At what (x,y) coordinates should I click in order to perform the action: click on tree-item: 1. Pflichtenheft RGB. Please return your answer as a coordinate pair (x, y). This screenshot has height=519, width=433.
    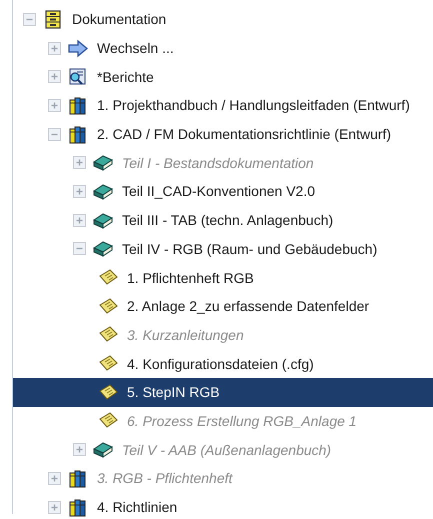
    Looking at the image, I should click on (223, 277).